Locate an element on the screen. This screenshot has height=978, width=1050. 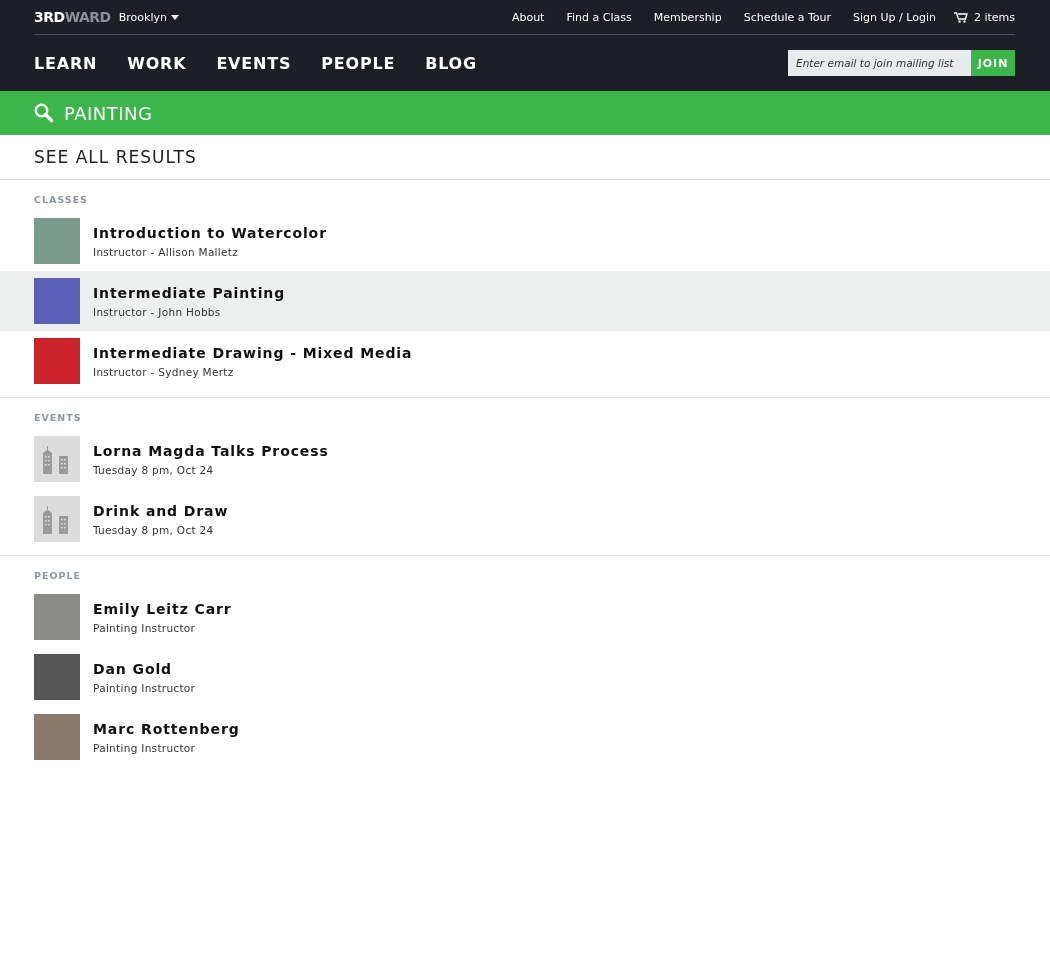
result-item: Marc Rottenberg Painting Instructor is located at coordinates (525, 737).